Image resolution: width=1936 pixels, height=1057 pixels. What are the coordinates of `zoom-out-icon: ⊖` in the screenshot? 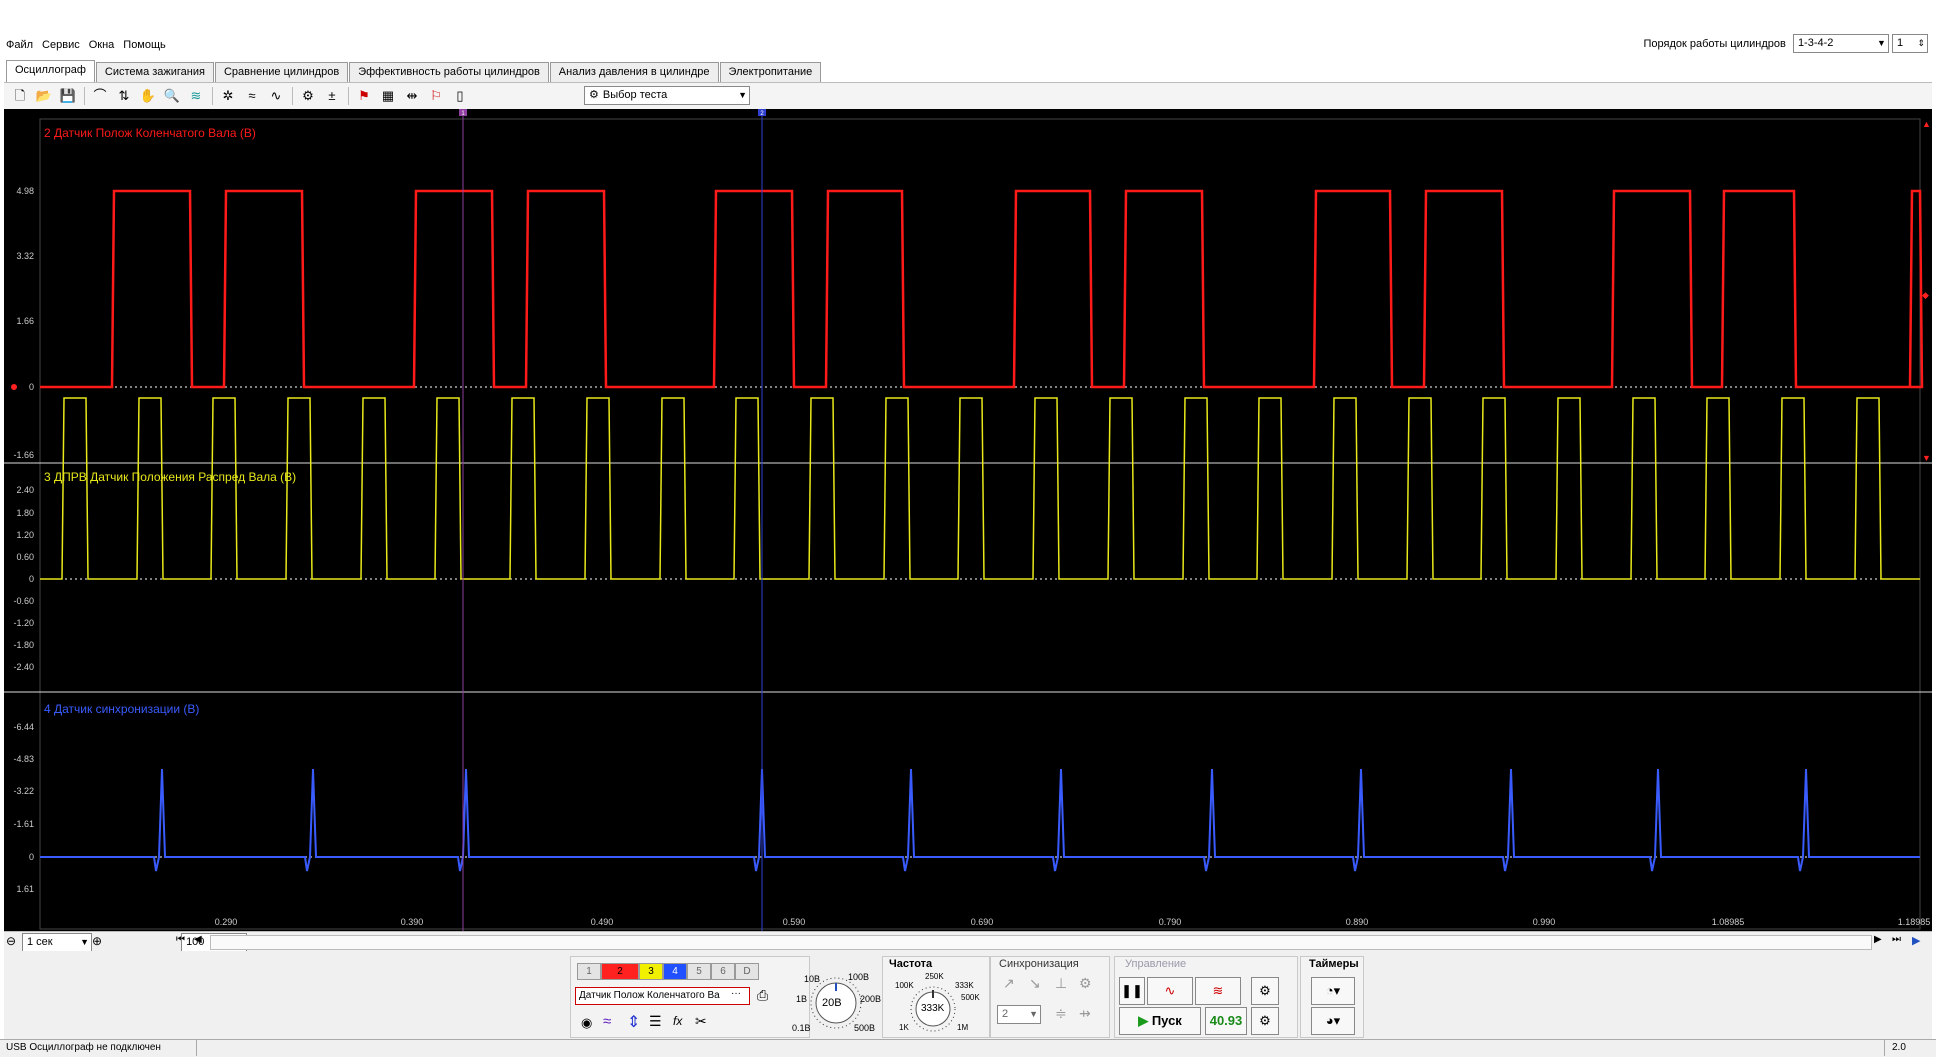 It's located at (11, 941).